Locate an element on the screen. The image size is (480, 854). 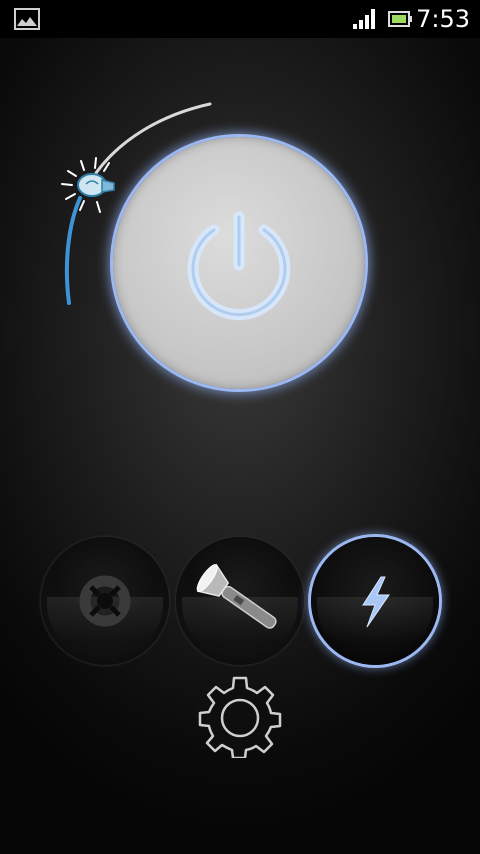
strobe-mode-button is located at coordinates (375, 601).